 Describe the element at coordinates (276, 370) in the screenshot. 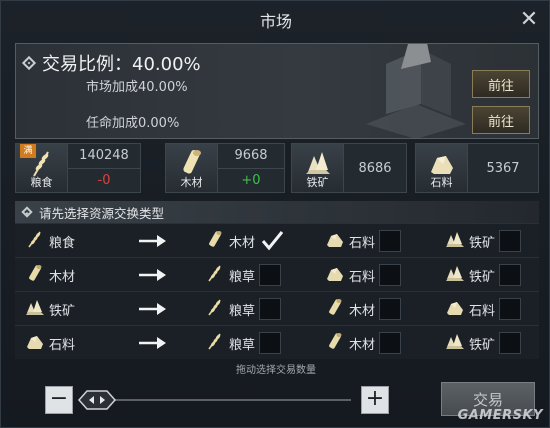

I see `drag-hint: 拖动选择交易数量` at that location.